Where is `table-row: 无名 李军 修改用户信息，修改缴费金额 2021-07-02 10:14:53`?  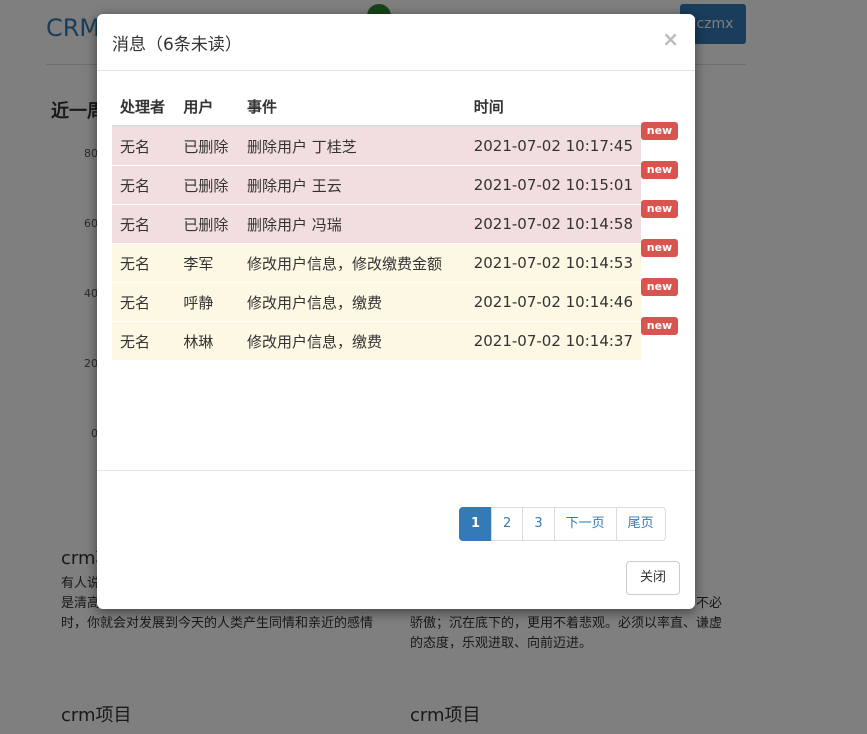 table-row: 无名 李军 修改用户信息，修改缴费金额 2021-07-02 10:14:53 is located at coordinates (376, 263).